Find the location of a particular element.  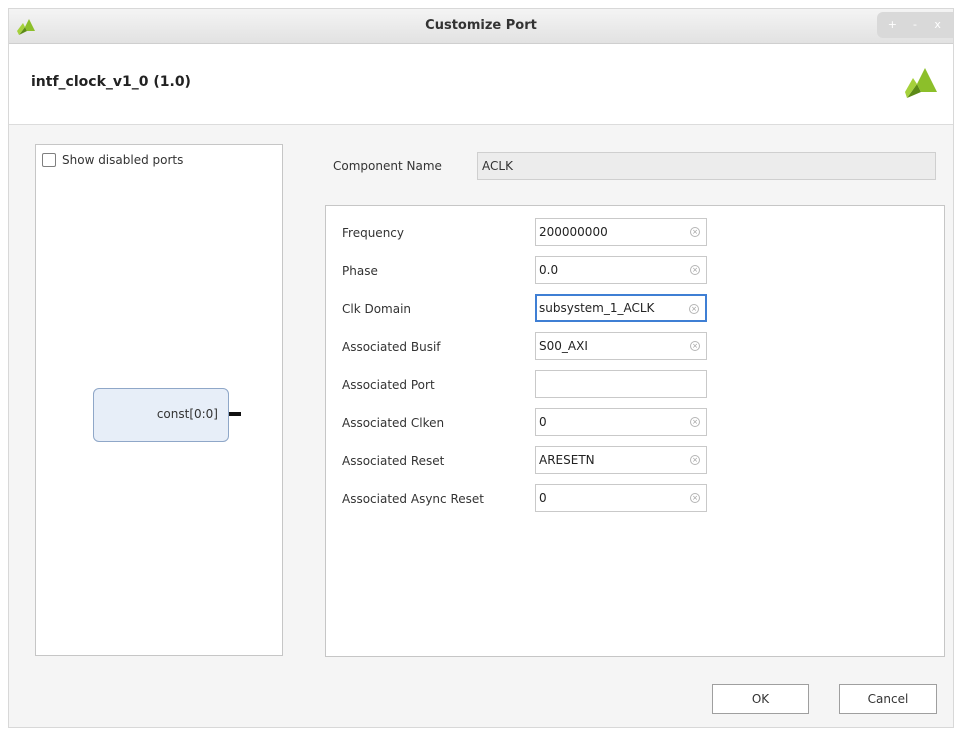

title-bar: Customize Port + - x is located at coordinates (481, 26).